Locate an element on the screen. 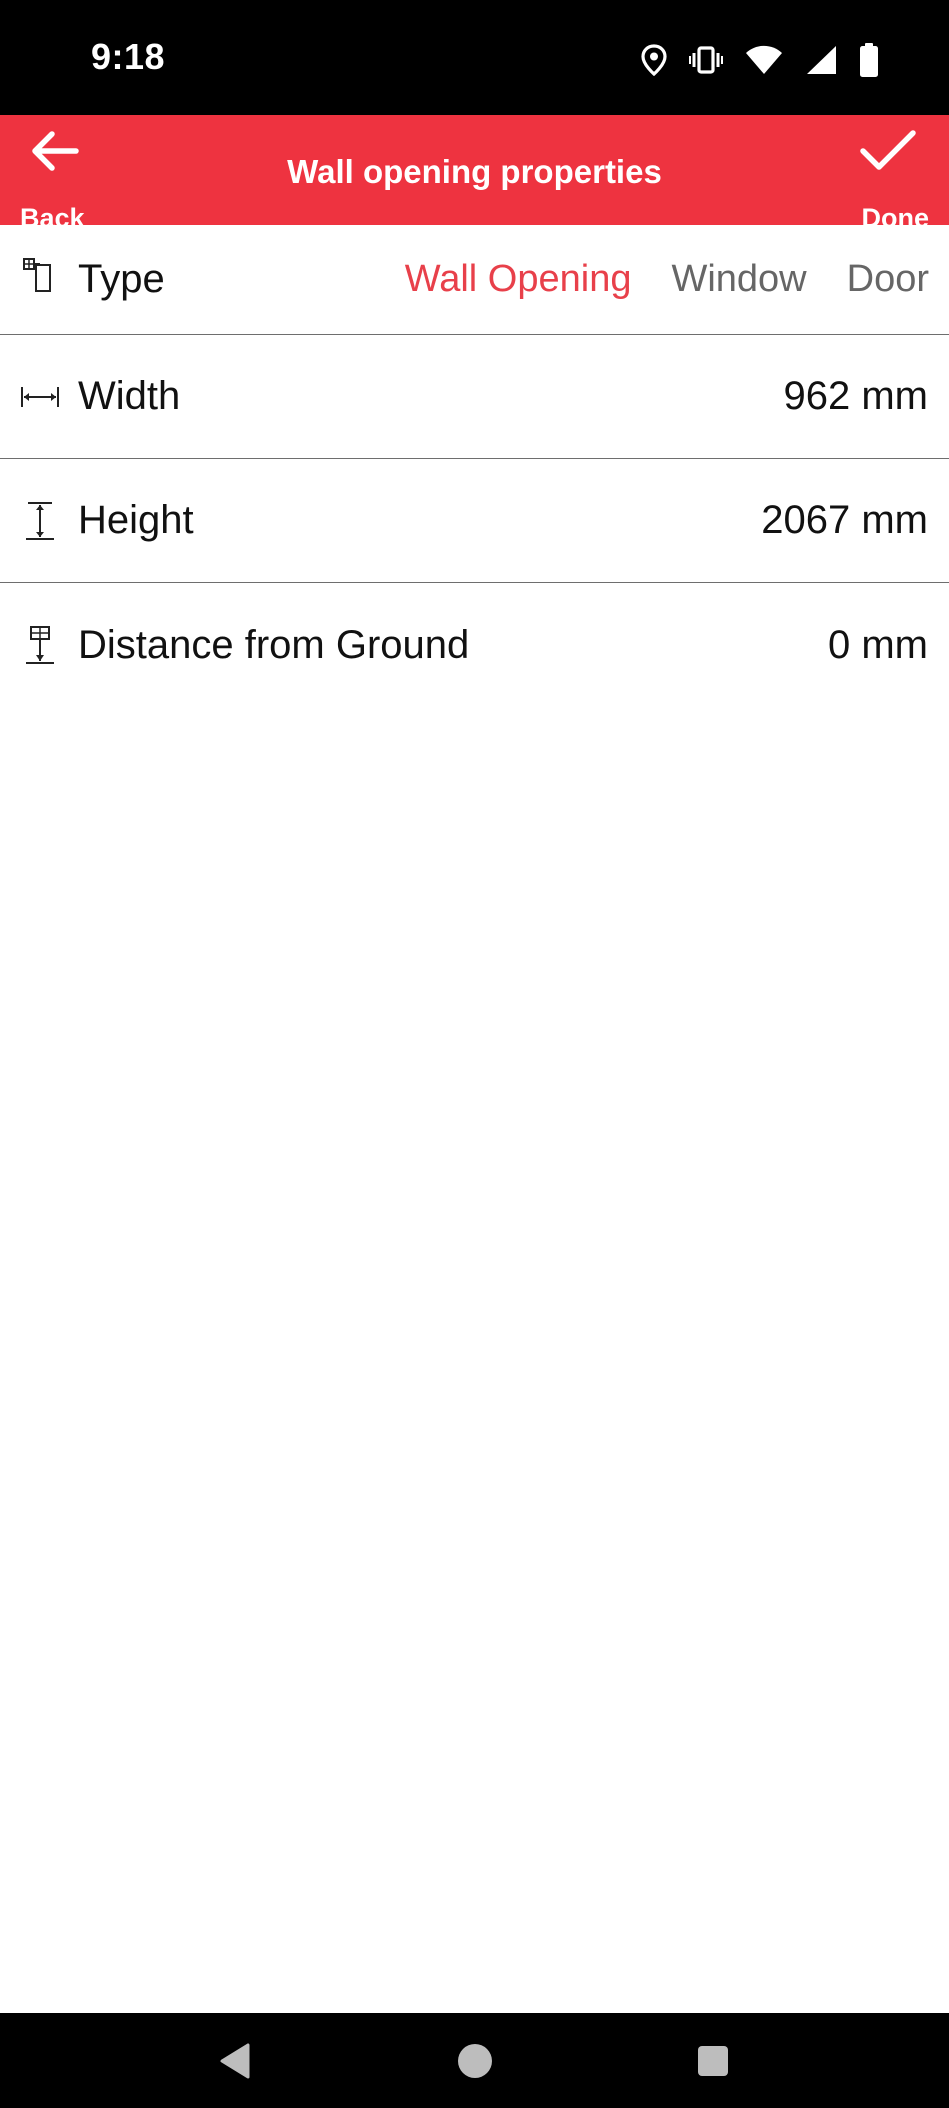 The image size is (949, 2108). type-option-wall-opening: Wall Opening is located at coordinates (518, 279).